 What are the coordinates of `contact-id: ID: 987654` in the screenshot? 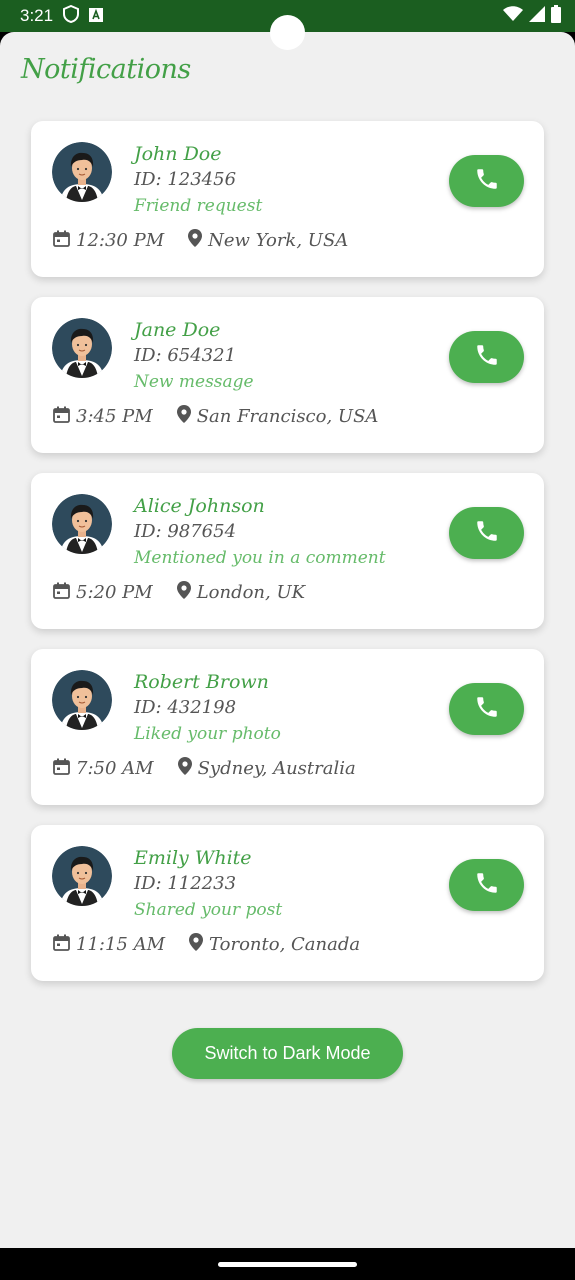 It's located at (185, 531).